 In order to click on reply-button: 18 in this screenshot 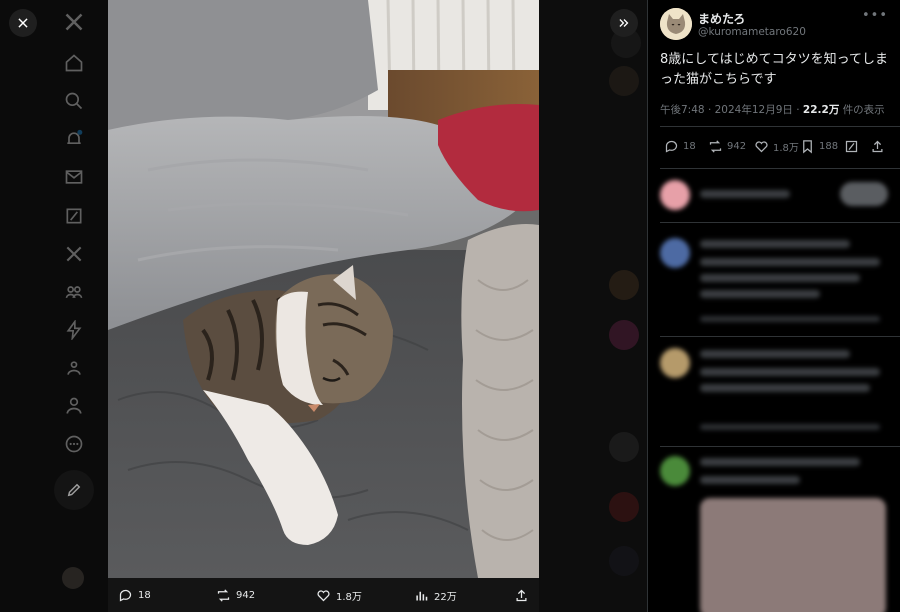, I will do `click(680, 146)`.